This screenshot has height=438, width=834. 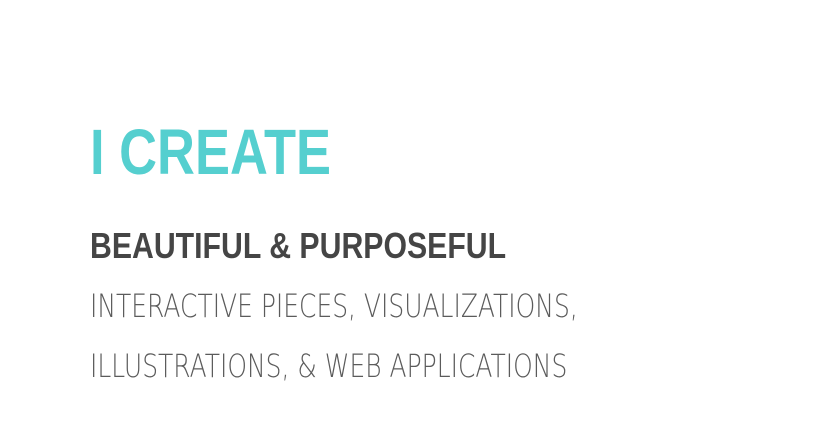 I want to click on hero-description-line-1: INTERACTIVE PIECES, VISUALIZATIONS,, so click(x=334, y=306).